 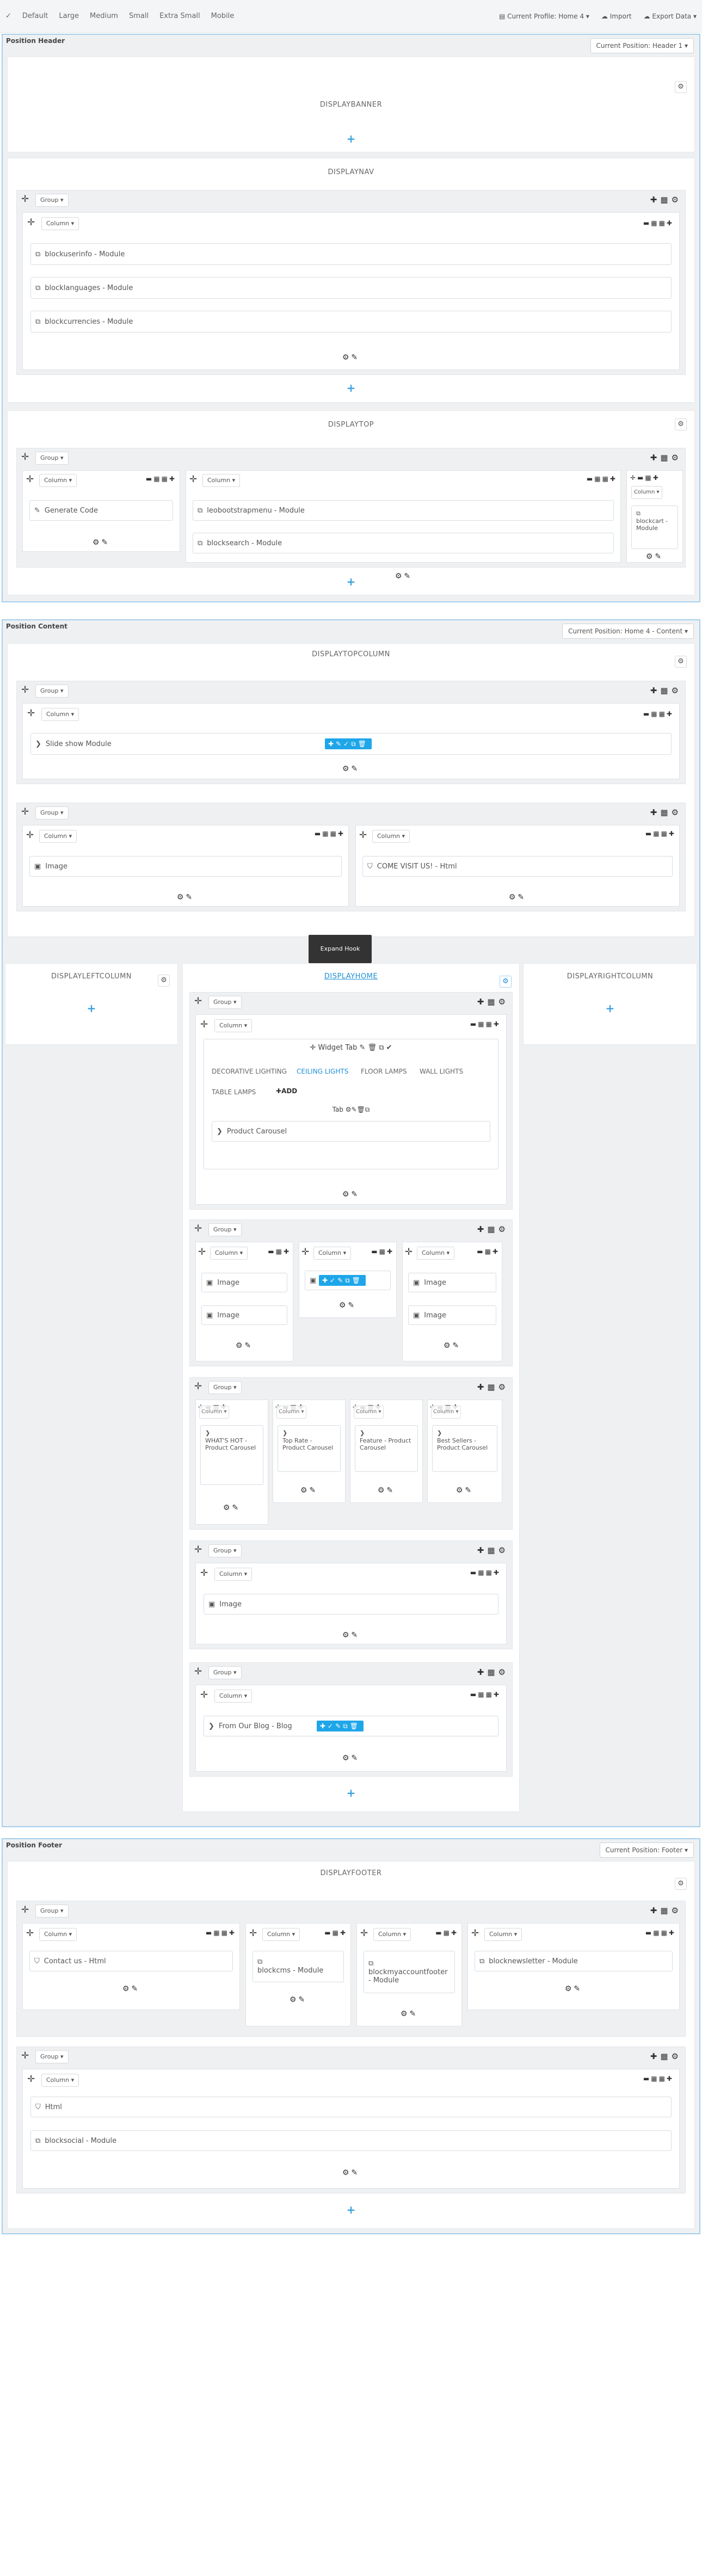 I want to click on widget-tab-actions: ✎ 🗑 ⧉ ✔, so click(x=374, y=1048).